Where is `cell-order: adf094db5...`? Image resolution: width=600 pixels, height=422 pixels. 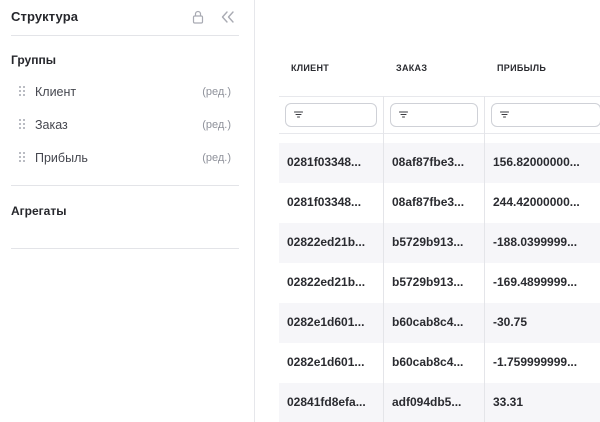 cell-order: adf094db5... is located at coordinates (427, 402).